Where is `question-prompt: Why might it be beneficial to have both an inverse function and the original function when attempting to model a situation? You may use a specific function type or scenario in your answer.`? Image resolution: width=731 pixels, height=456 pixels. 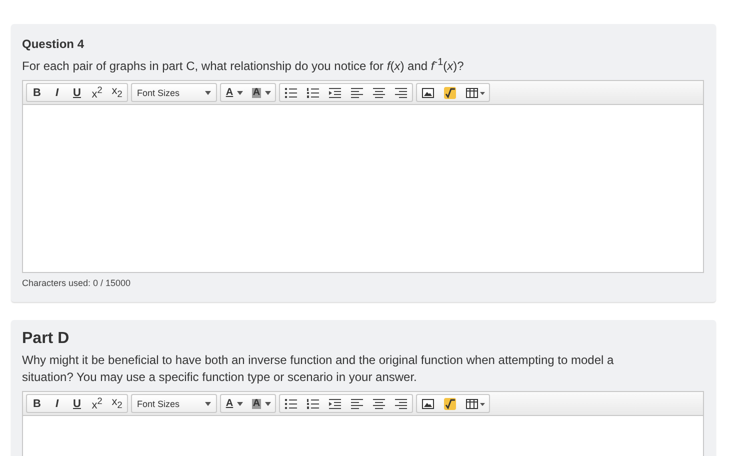 question-prompt: Why might it be beneficial to have both an inverse function and the original function when attempting to model a situation? You may use a specific function type or scenario in your answer. is located at coordinates (318, 369).